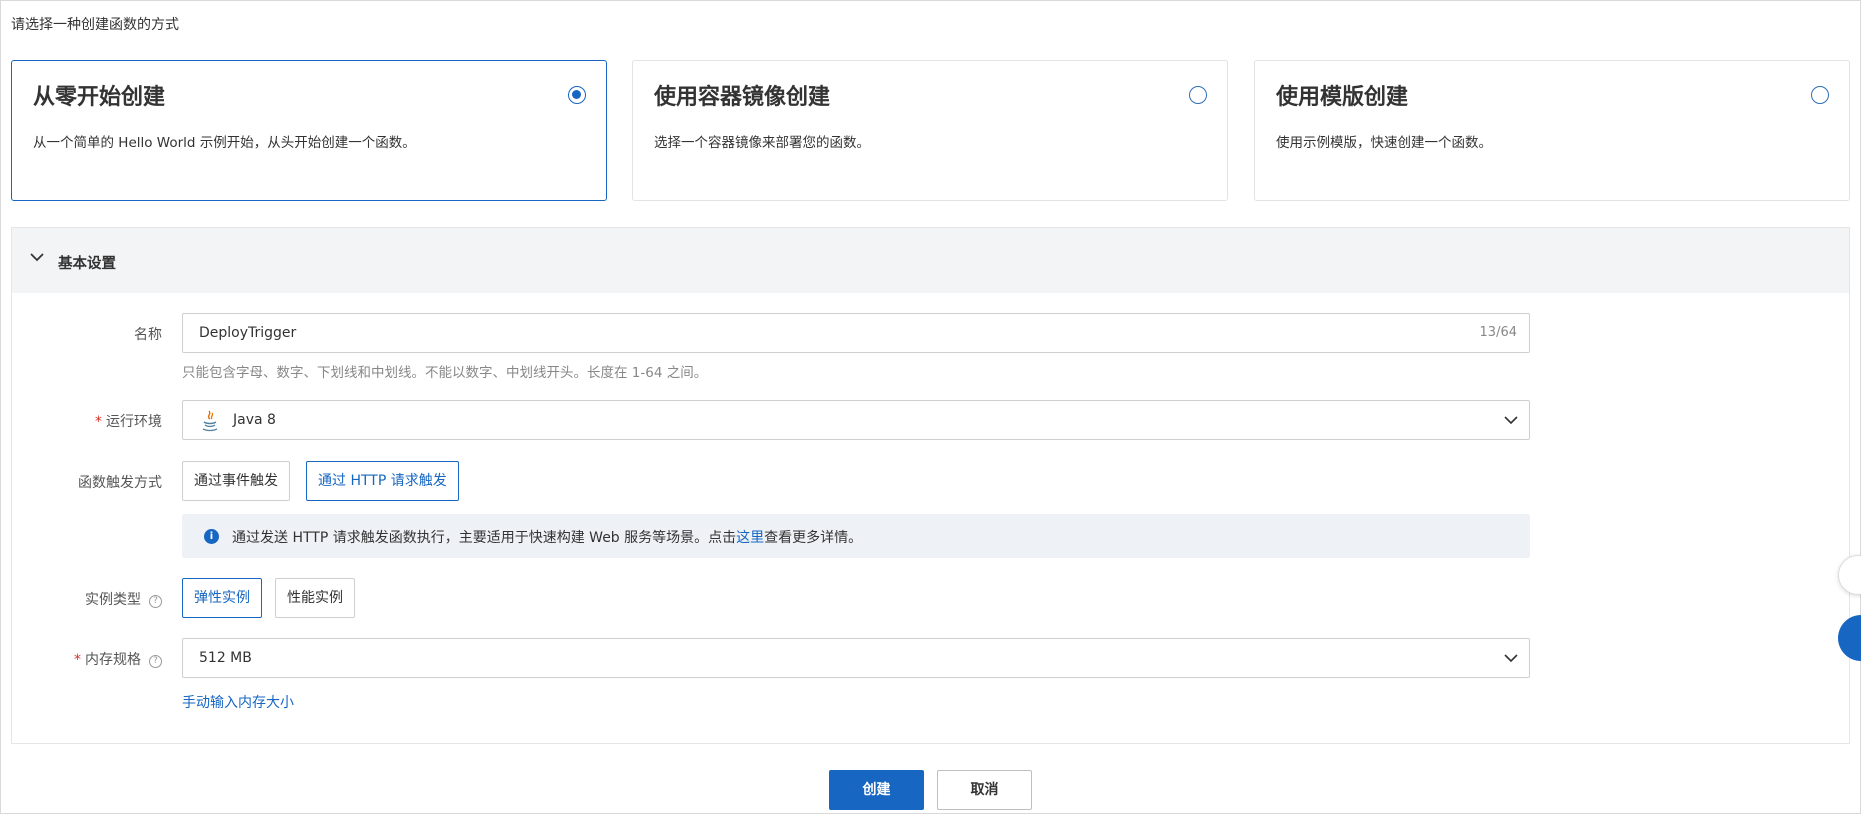 This screenshot has width=1861, height=814. I want to click on info-icon: i, so click(211, 536).